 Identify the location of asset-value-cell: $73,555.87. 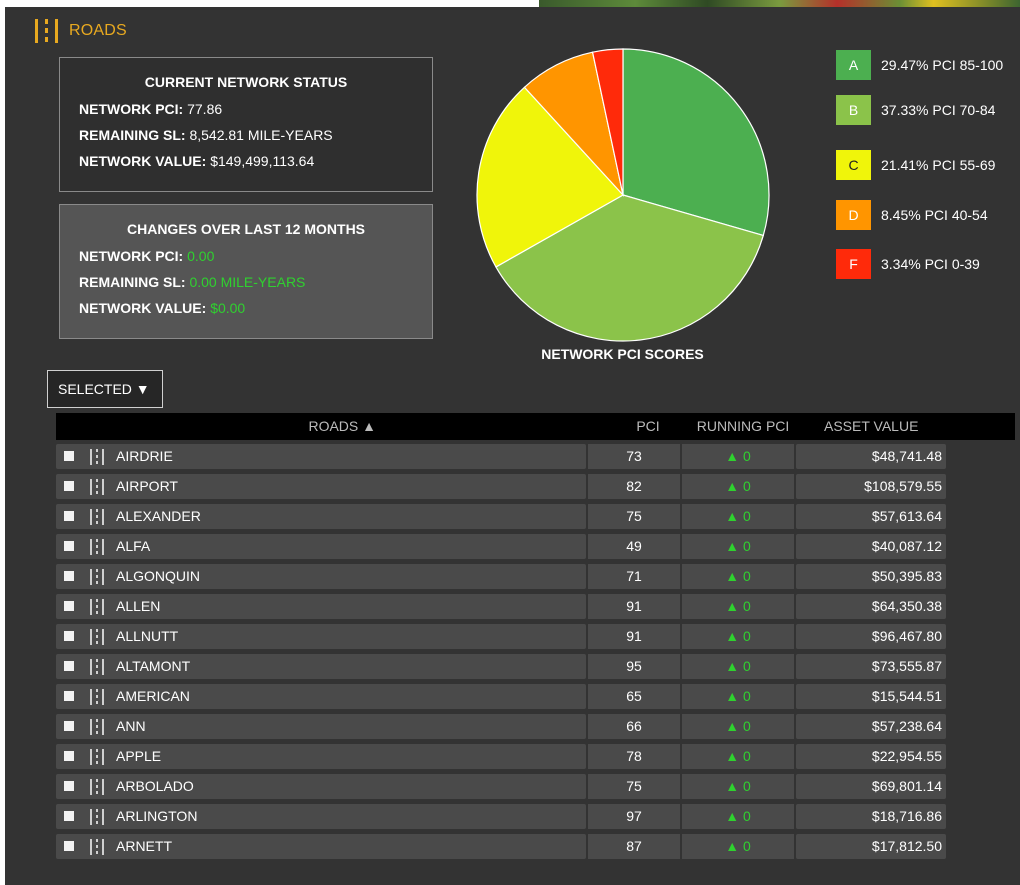
(871, 666).